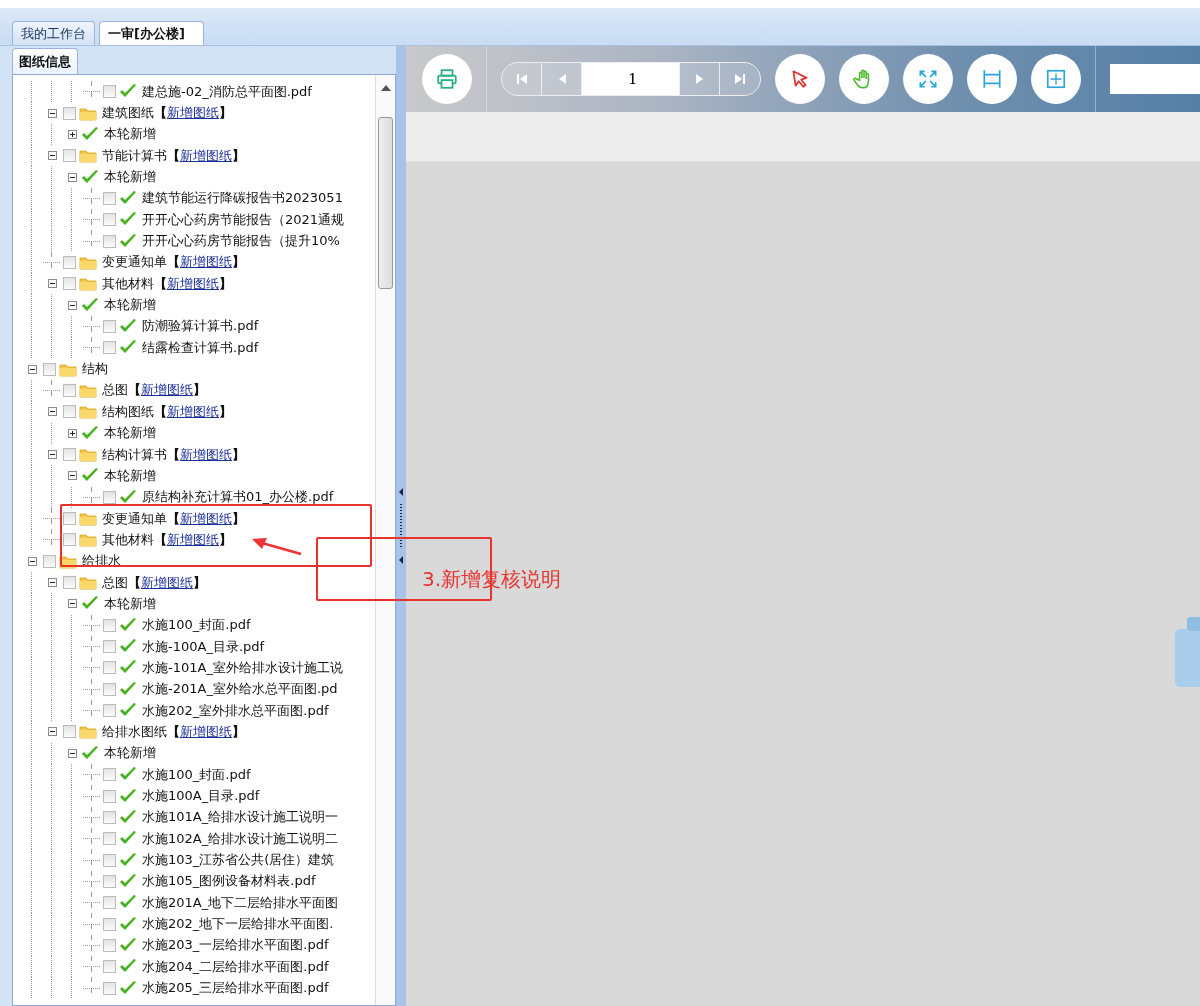  Describe the element at coordinates (128, 411) in the screenshot. I see `tree-item-label: 结构图纸` at that location.